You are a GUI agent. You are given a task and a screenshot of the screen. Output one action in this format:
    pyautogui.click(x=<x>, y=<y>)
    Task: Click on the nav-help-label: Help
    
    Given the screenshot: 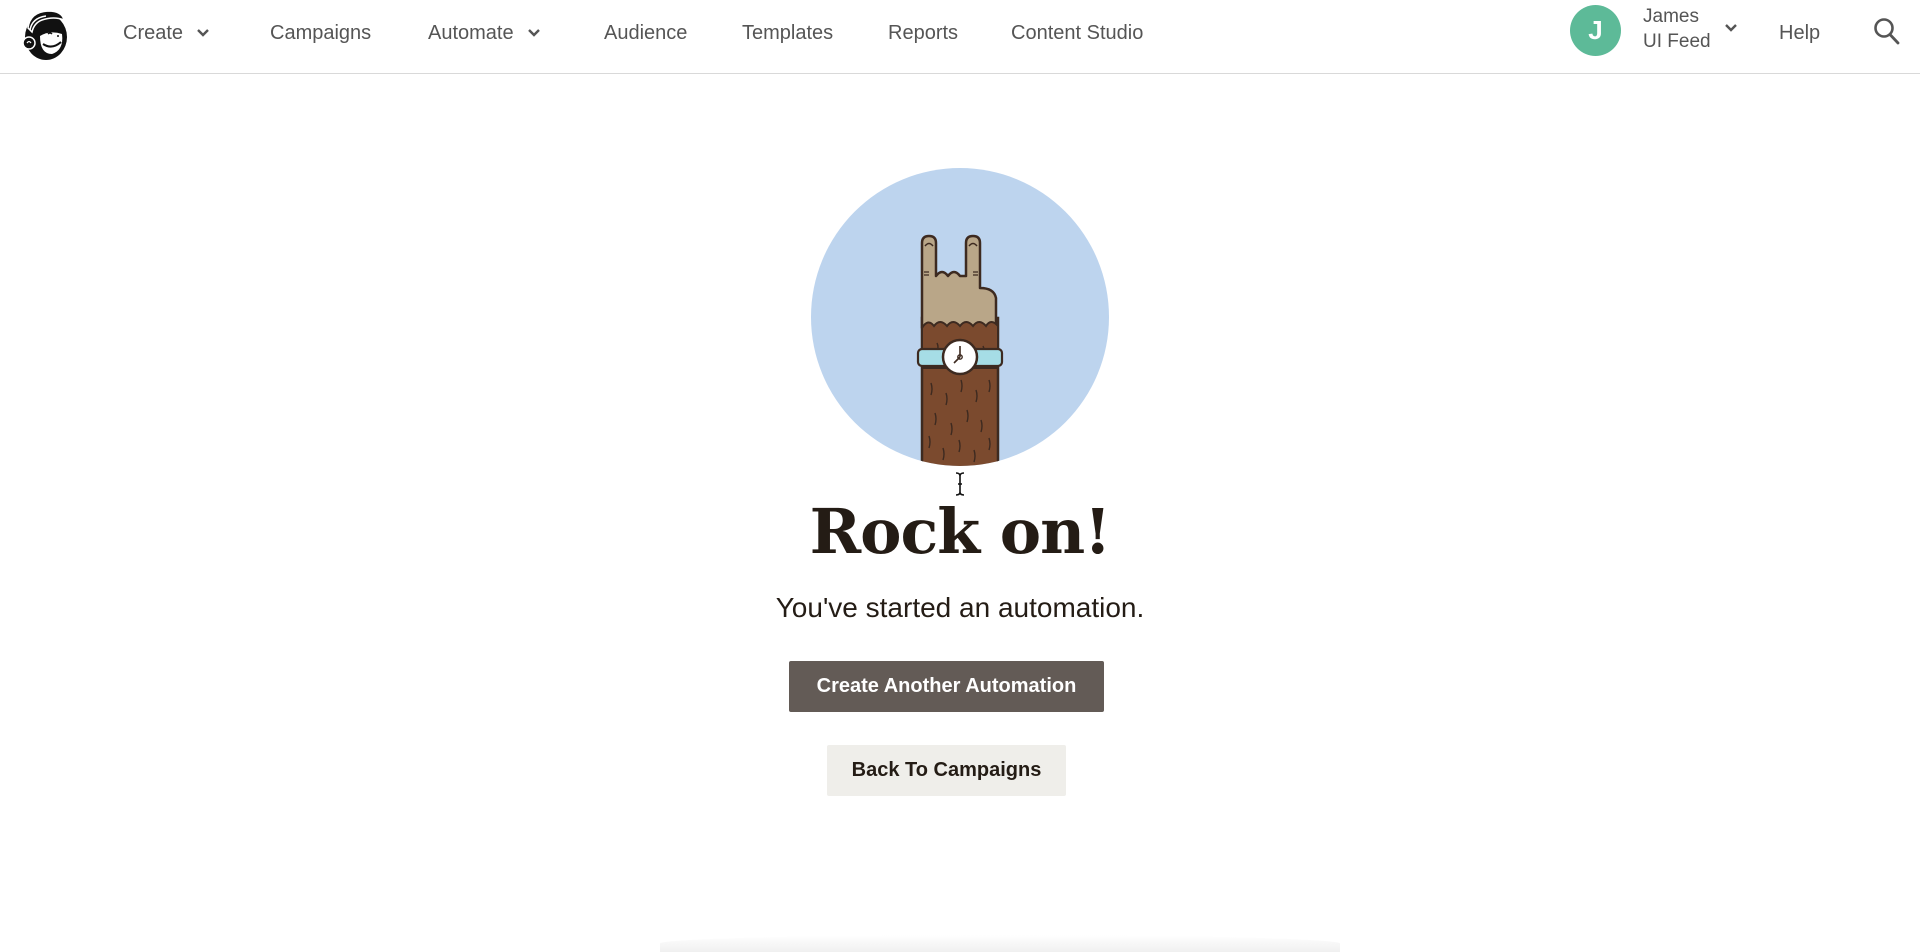 What is the action you would take?
    pyautogui.click(x=1800, y=33)
    